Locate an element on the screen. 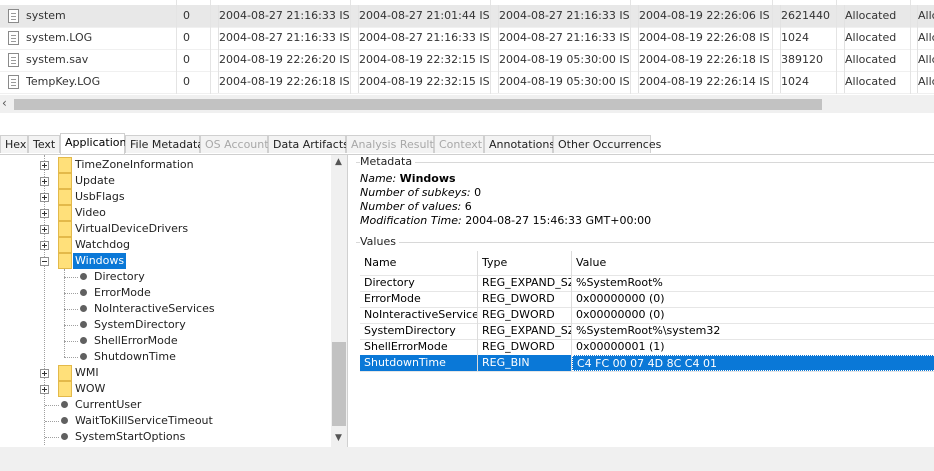  tree-value-node: ErrorMode is located at coordinates (165, 293).